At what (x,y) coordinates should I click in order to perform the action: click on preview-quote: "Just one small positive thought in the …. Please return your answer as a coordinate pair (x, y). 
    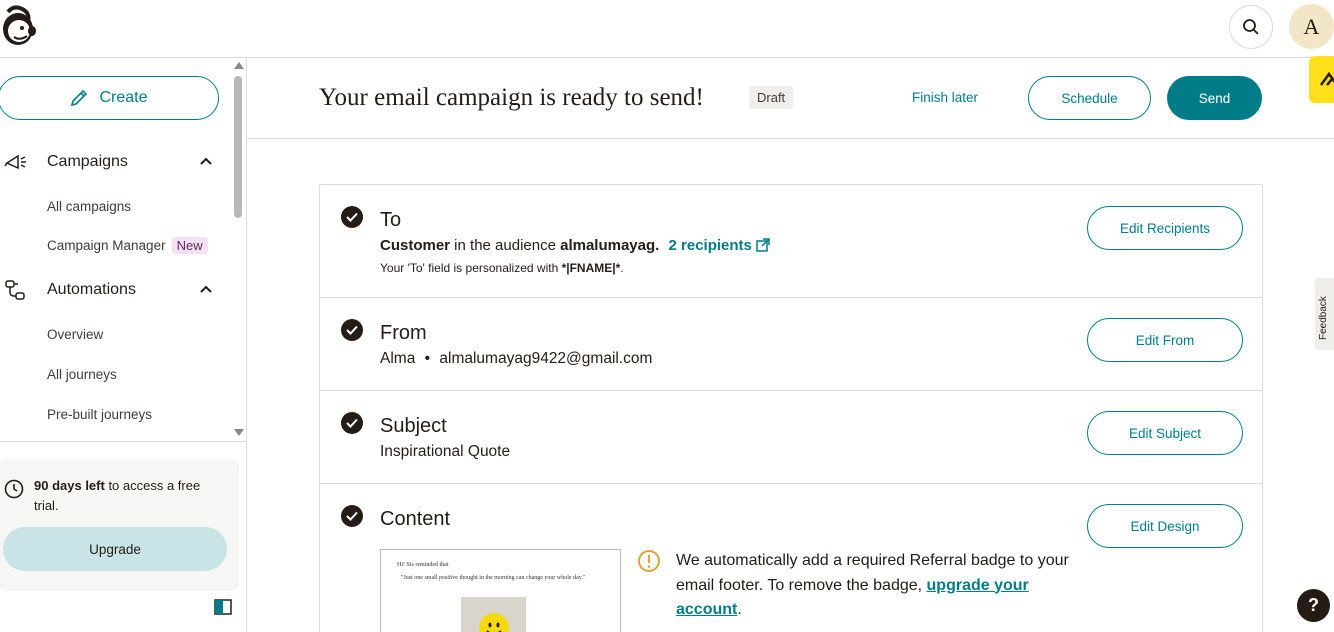
    Looking at the image, I should click on (493, 578).